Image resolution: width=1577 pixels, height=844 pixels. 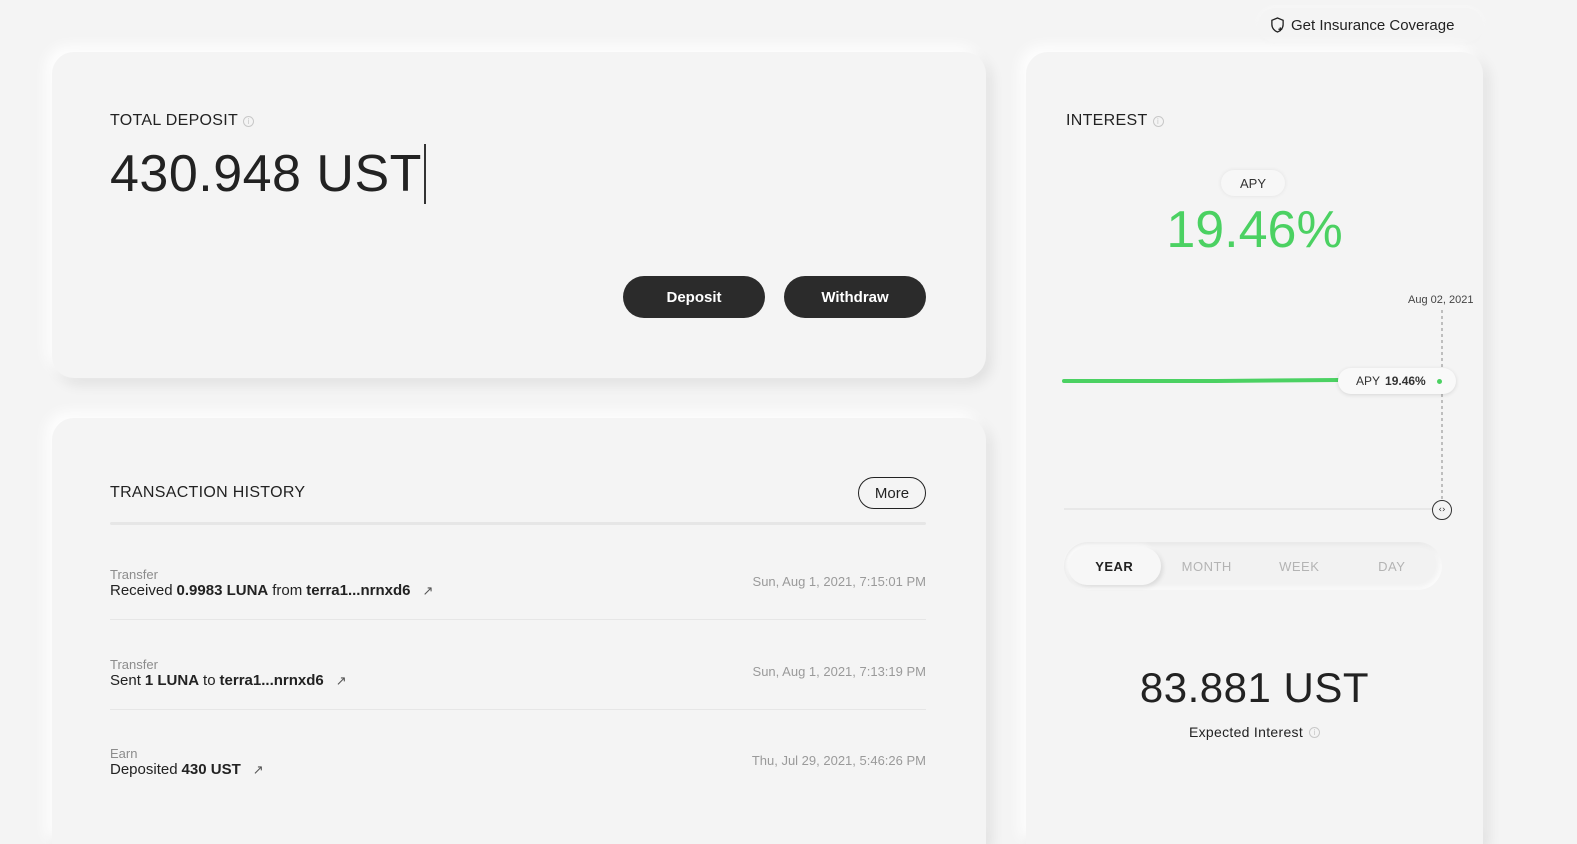 I want to click on transaction-action: Received, so click(x=141, y=590).